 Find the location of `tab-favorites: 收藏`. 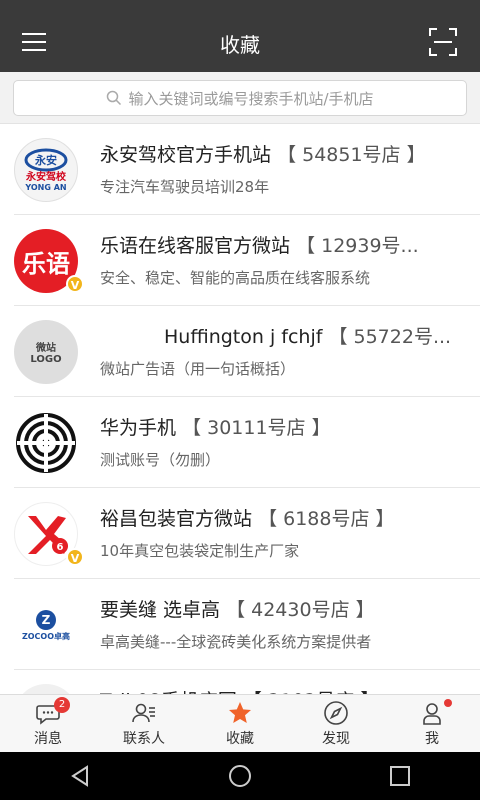

tab-favorites: 收藏 is located at coordinates (240, 723).